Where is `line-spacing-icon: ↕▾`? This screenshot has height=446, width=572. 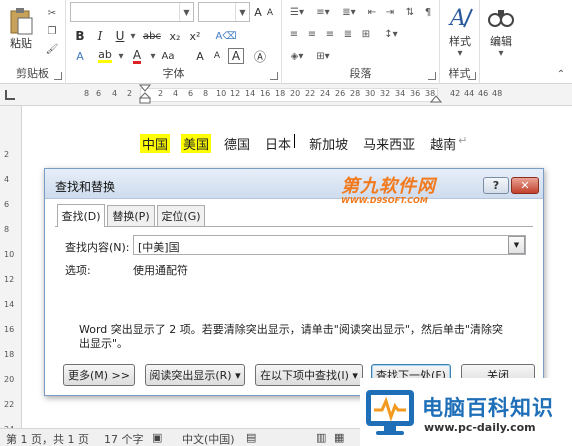
line-spacing-icon: ↕▾ is located at coordinates (391, 34).